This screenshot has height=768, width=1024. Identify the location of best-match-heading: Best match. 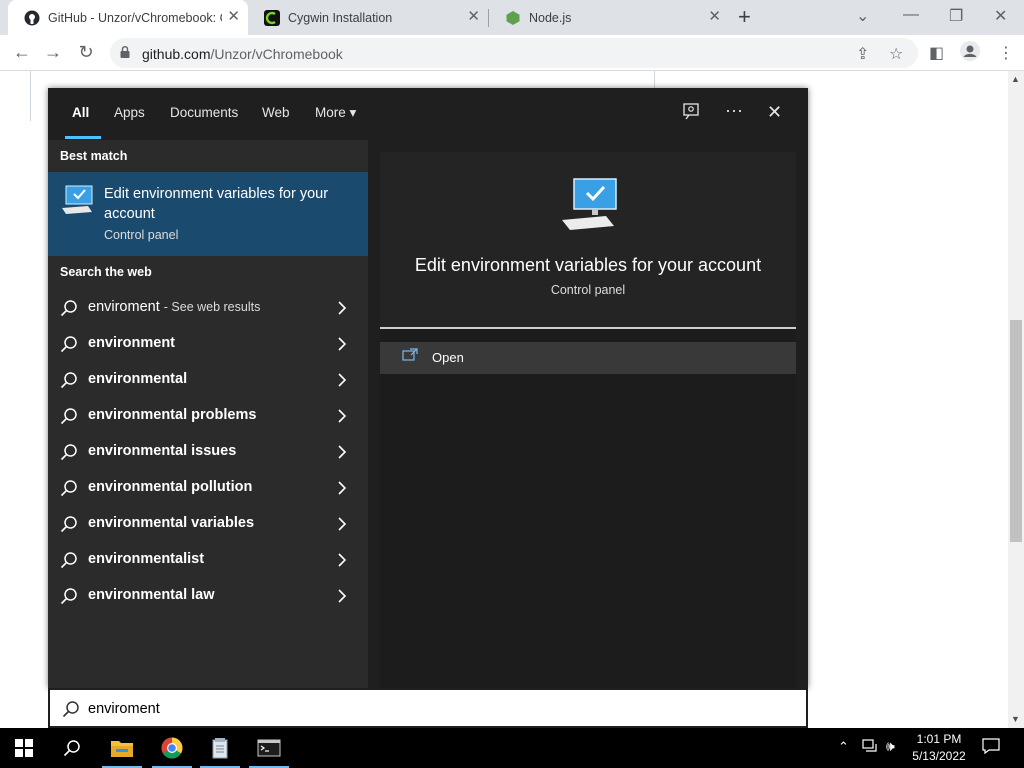
(94, 156).